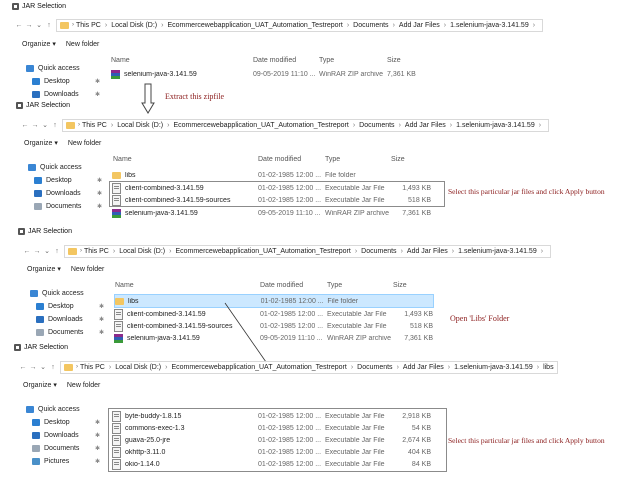 This screenshot has height=480, width=640. What do you see at coordinates (274, 301) in the screenshot?
I see `list-item-libs-selected: libs 01-02-1985 12:00 ... File folder` at bounding box center [274, 301].